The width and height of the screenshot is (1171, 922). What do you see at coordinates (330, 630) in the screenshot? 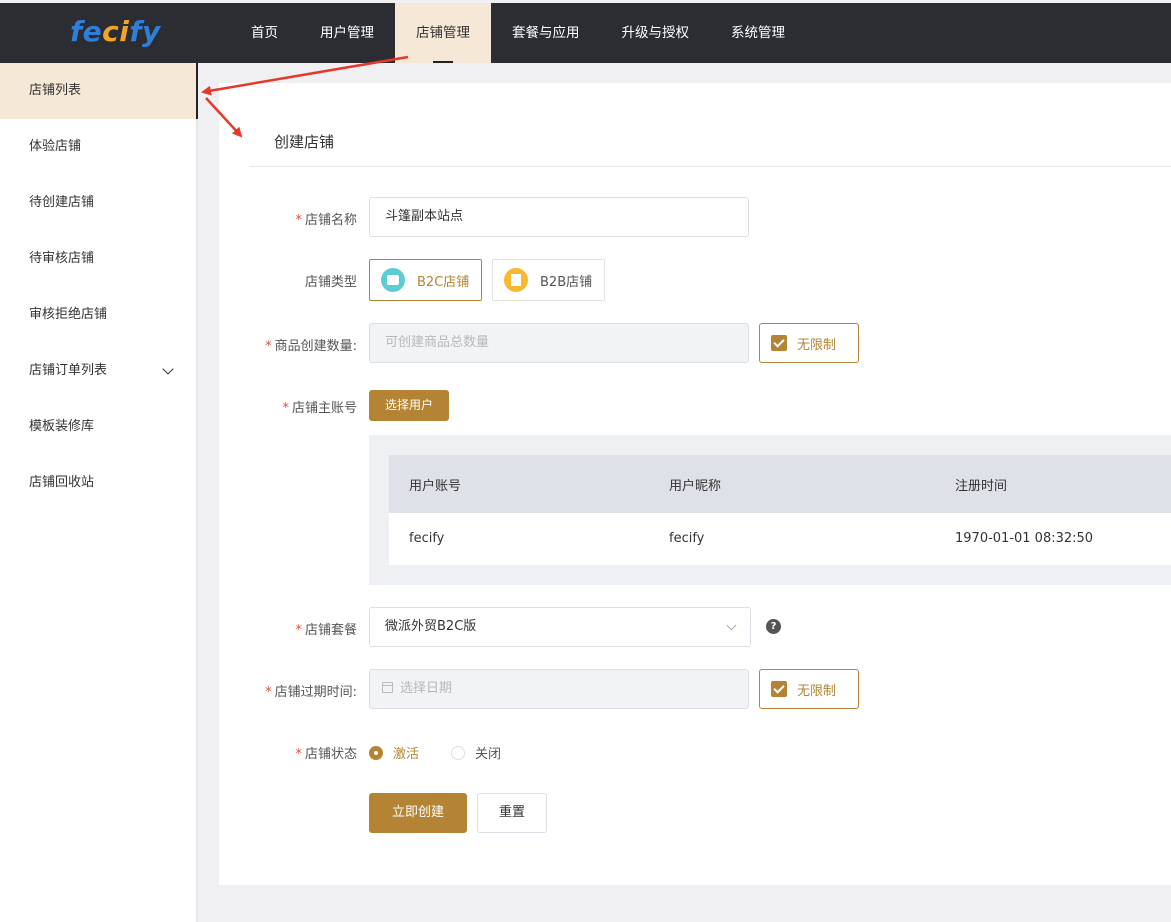
I see `package-label-text: 店铺套餐` at bounding box center [330, 630].